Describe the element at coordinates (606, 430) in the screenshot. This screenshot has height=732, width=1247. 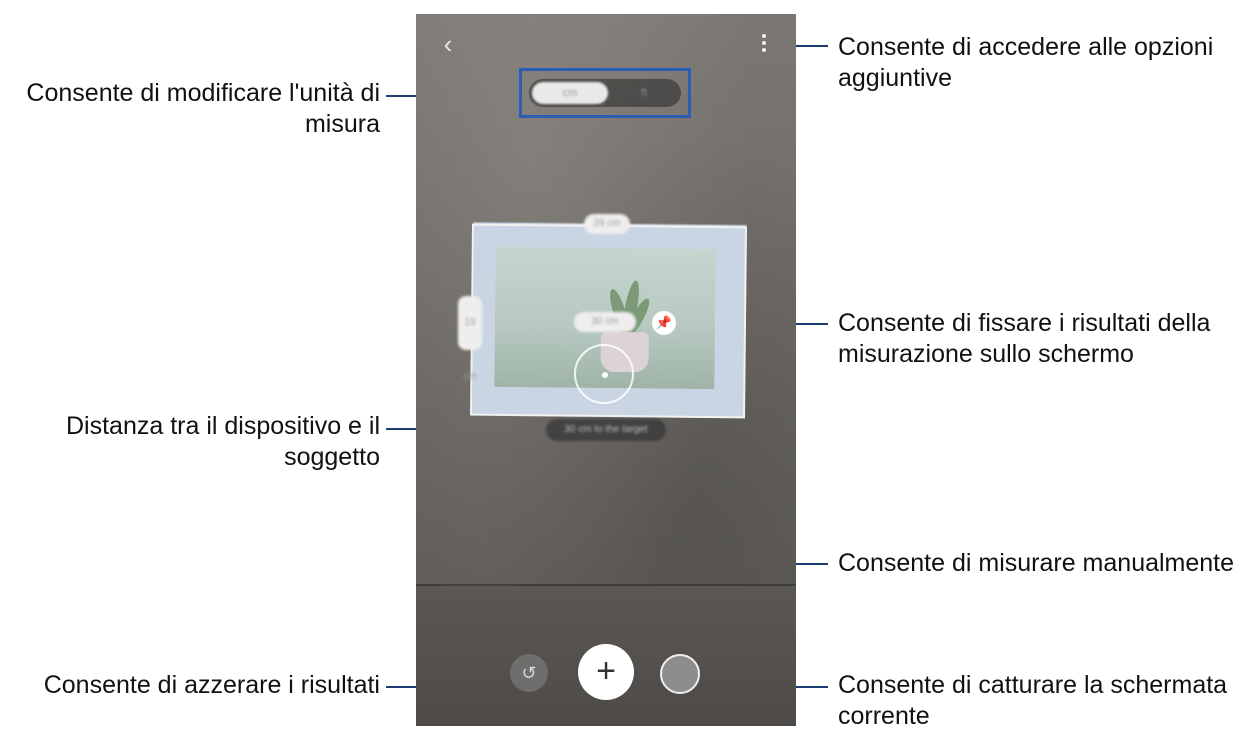
I see `distance-label: 30 cm to the target` at that location.